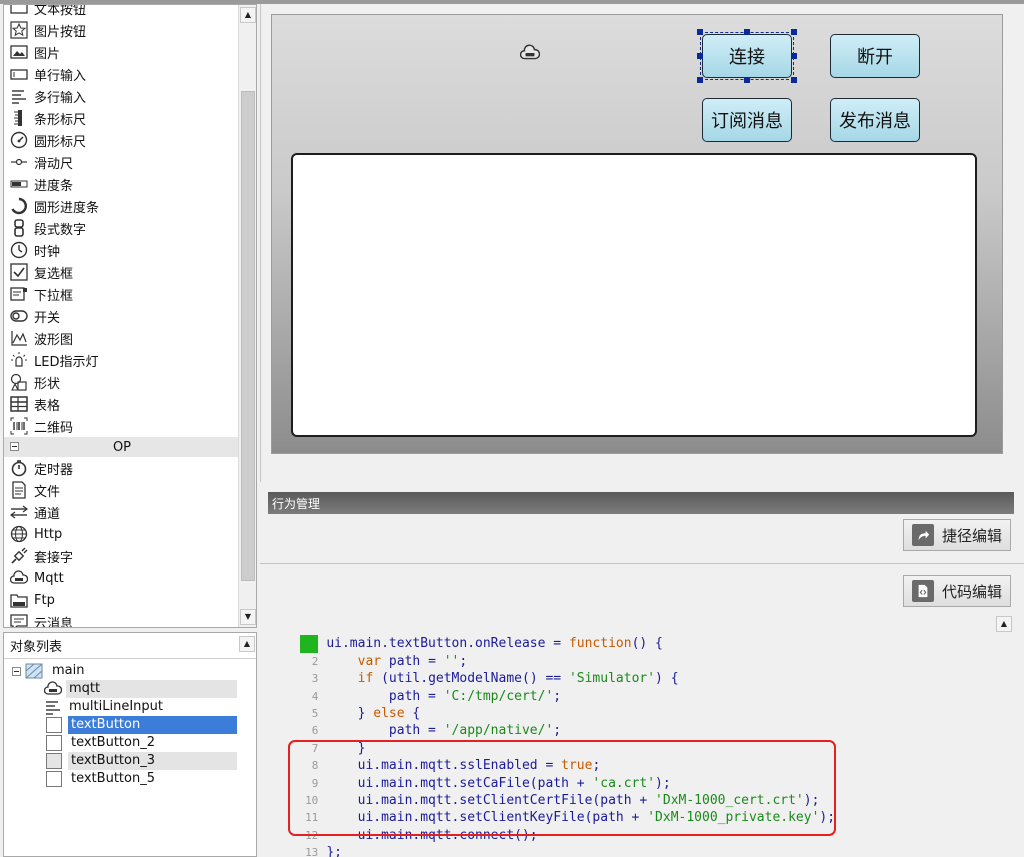 Image resolution: width=1024 pixels, height=857 pixels. What do you see at coordinates (19, 338) in the screenshot?
I see `waveform-icon` at bounding box center [19, 338].